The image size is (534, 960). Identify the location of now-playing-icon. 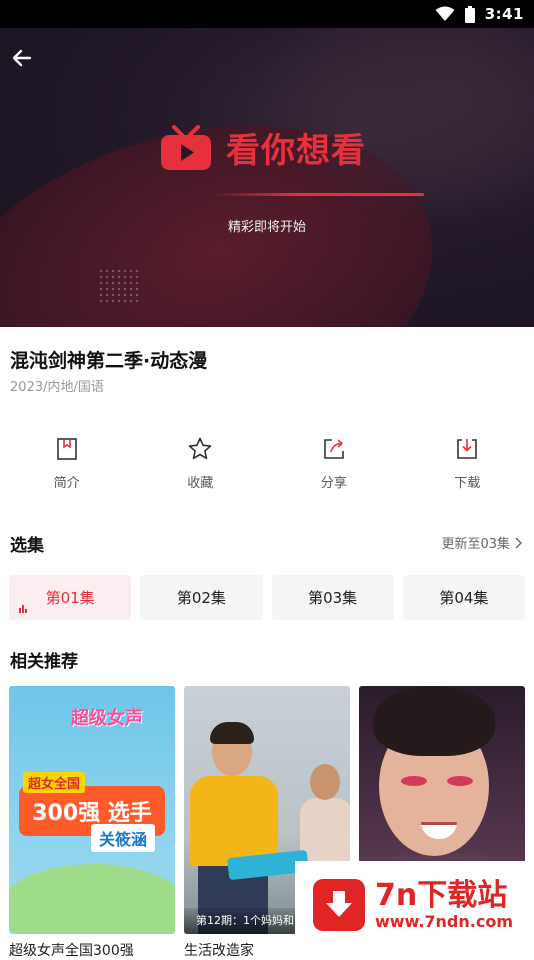
(23, 609).